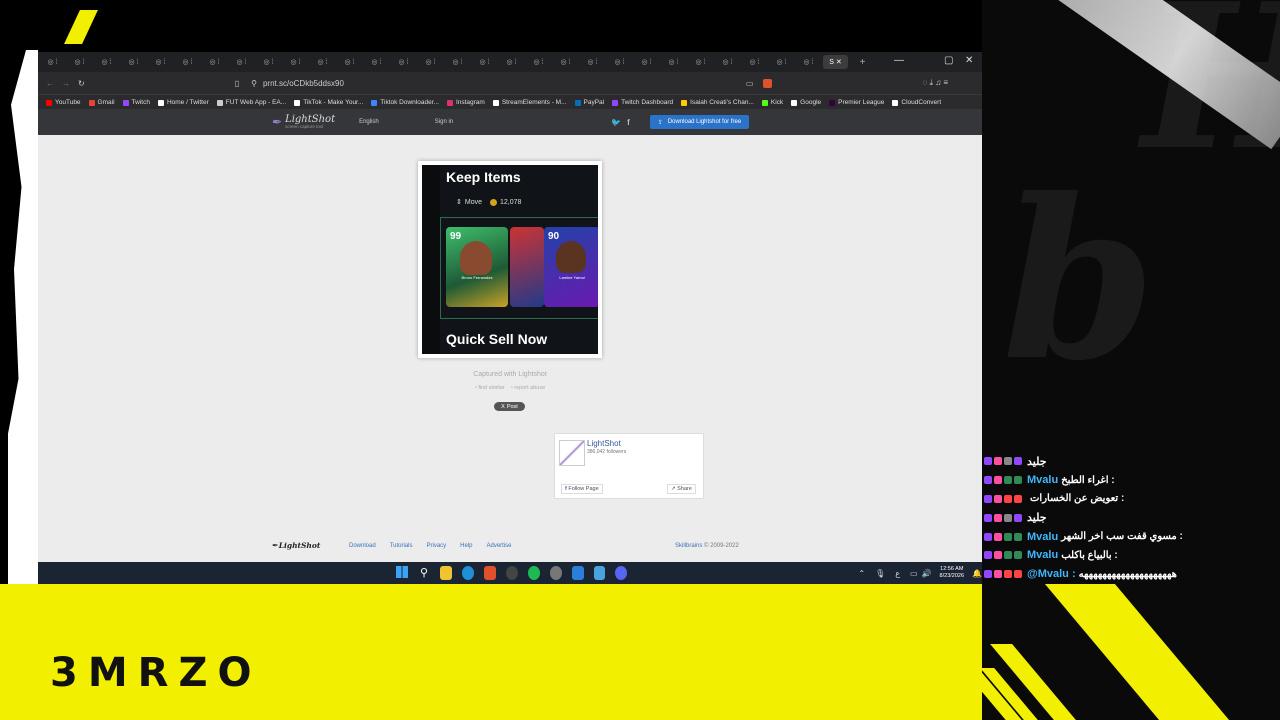 The height and width of the screenshot is (720, 1280). I want to click on footer-link-help: Help, so click(466, 546).